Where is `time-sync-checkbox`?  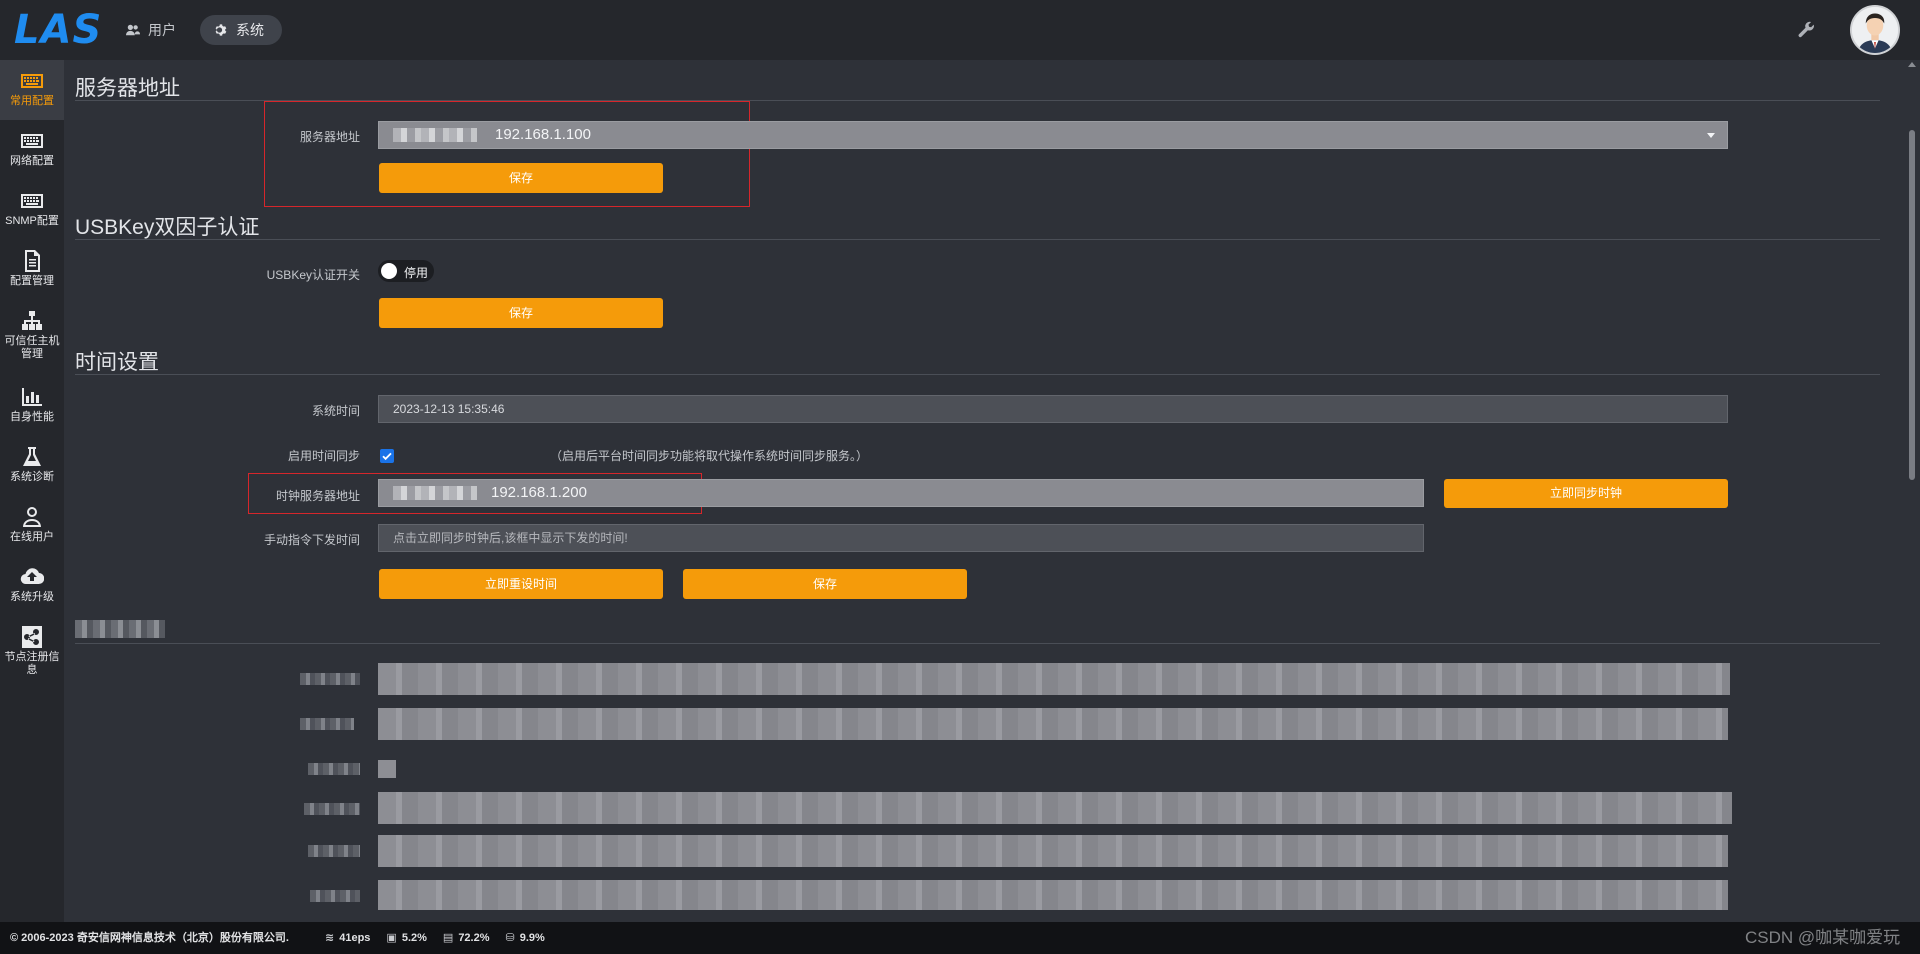 time-sync-checkbox is located at coordinates (387, 456).